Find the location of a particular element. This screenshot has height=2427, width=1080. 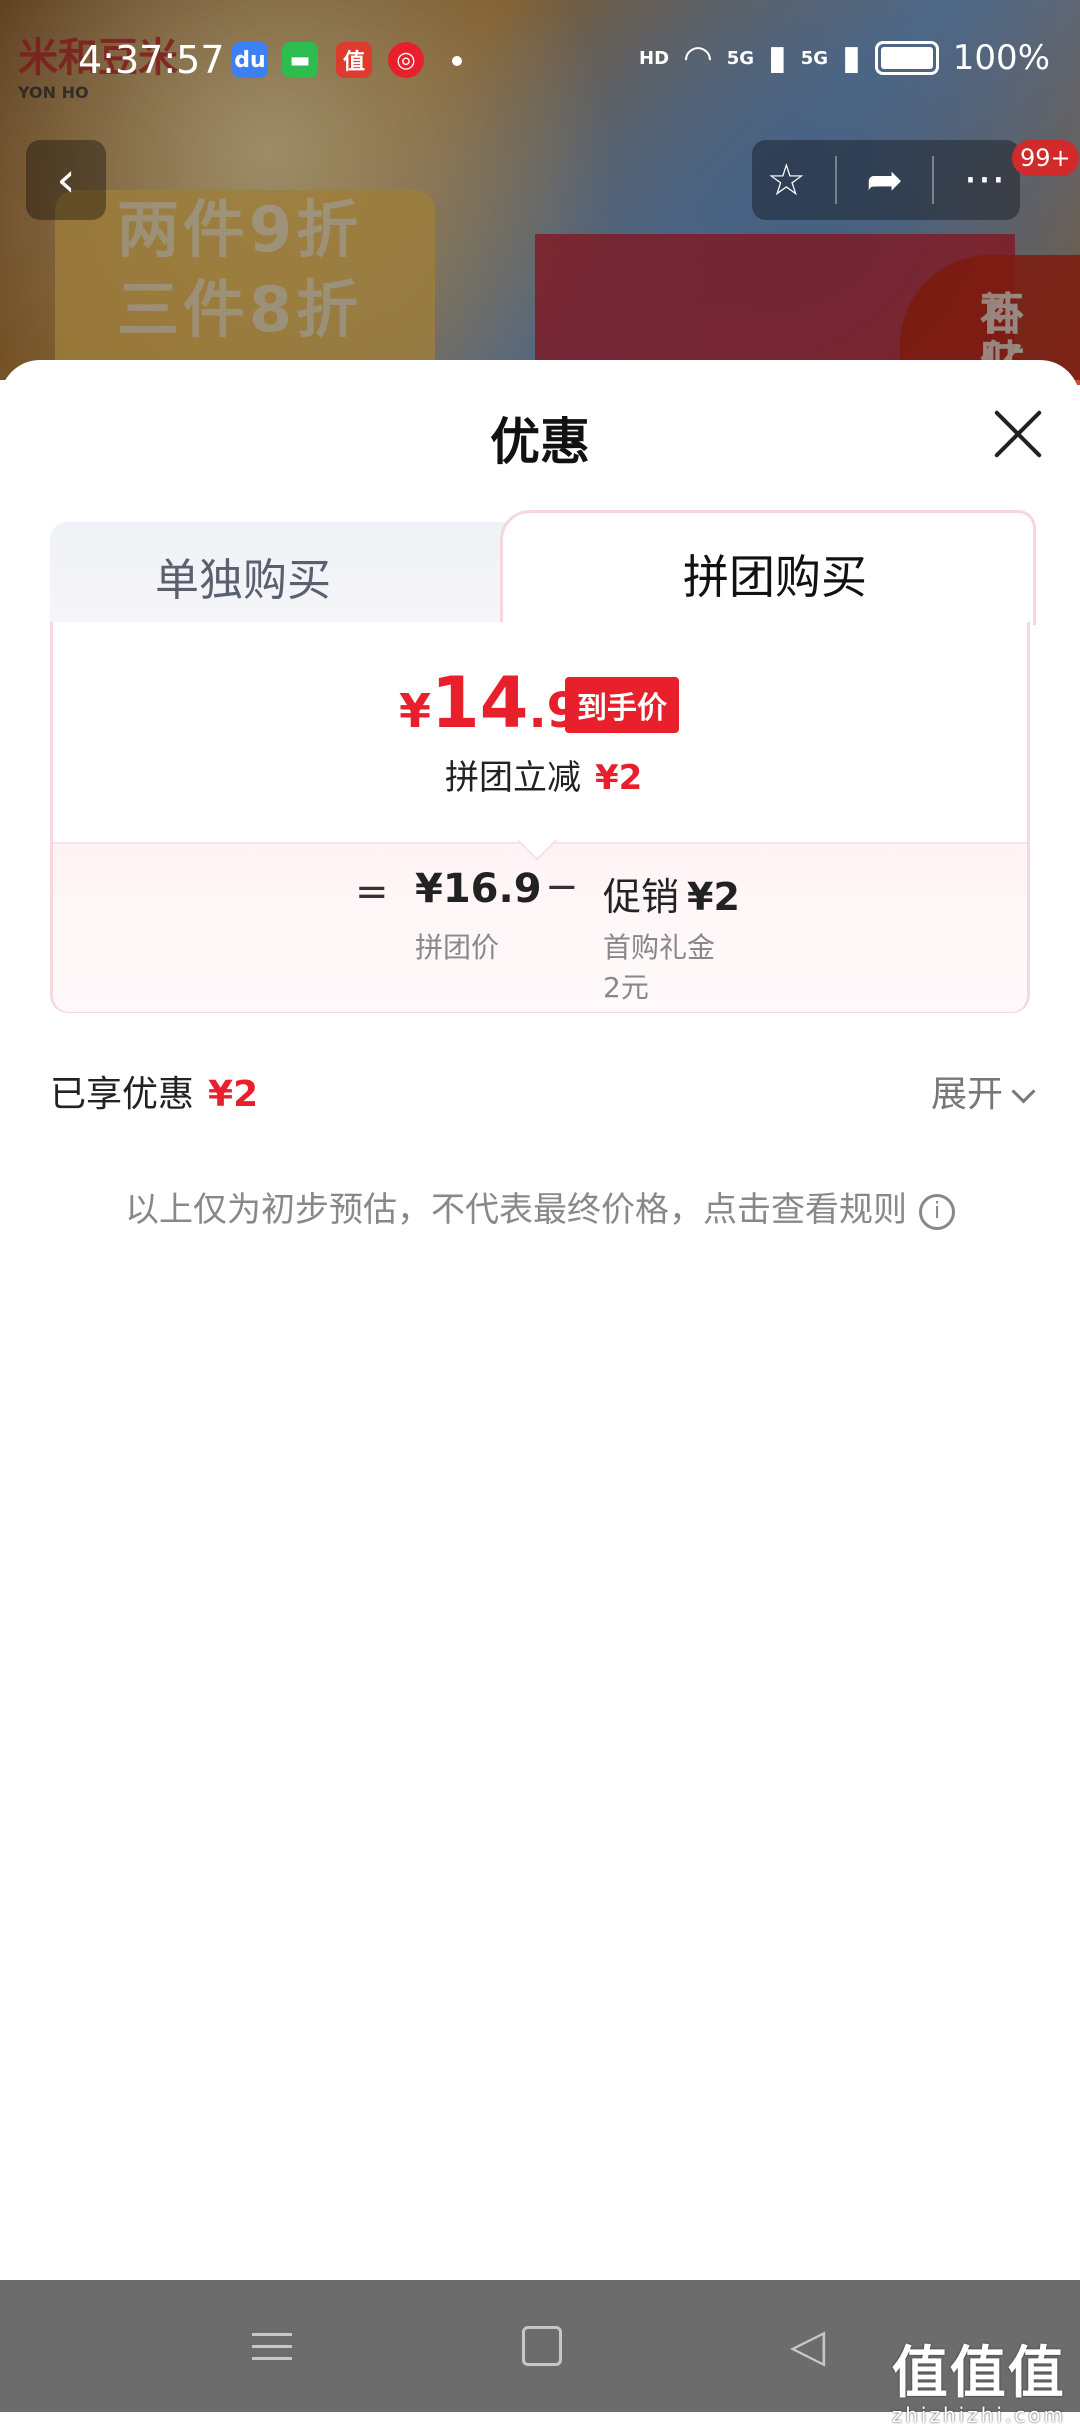

enjoyed-discount: 已享优惠 ¥2 is located at coordinates (154, 1094).